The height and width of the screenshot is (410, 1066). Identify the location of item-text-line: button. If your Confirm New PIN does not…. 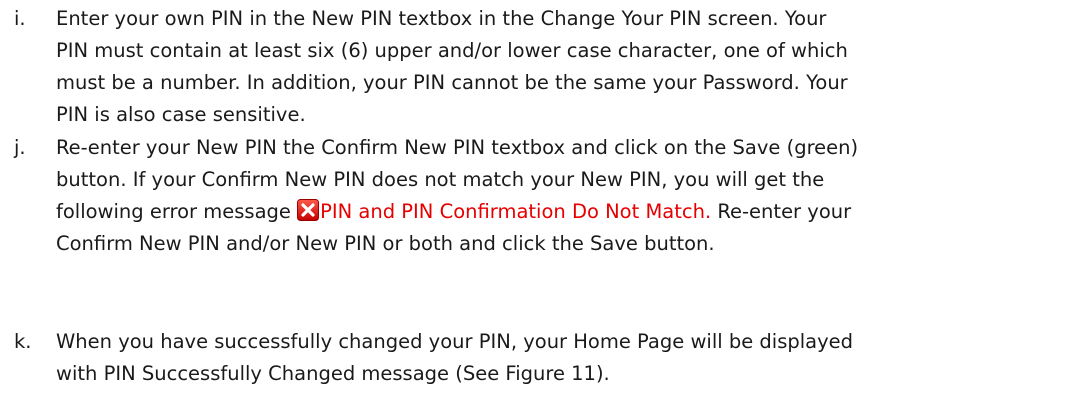
(440, 179).